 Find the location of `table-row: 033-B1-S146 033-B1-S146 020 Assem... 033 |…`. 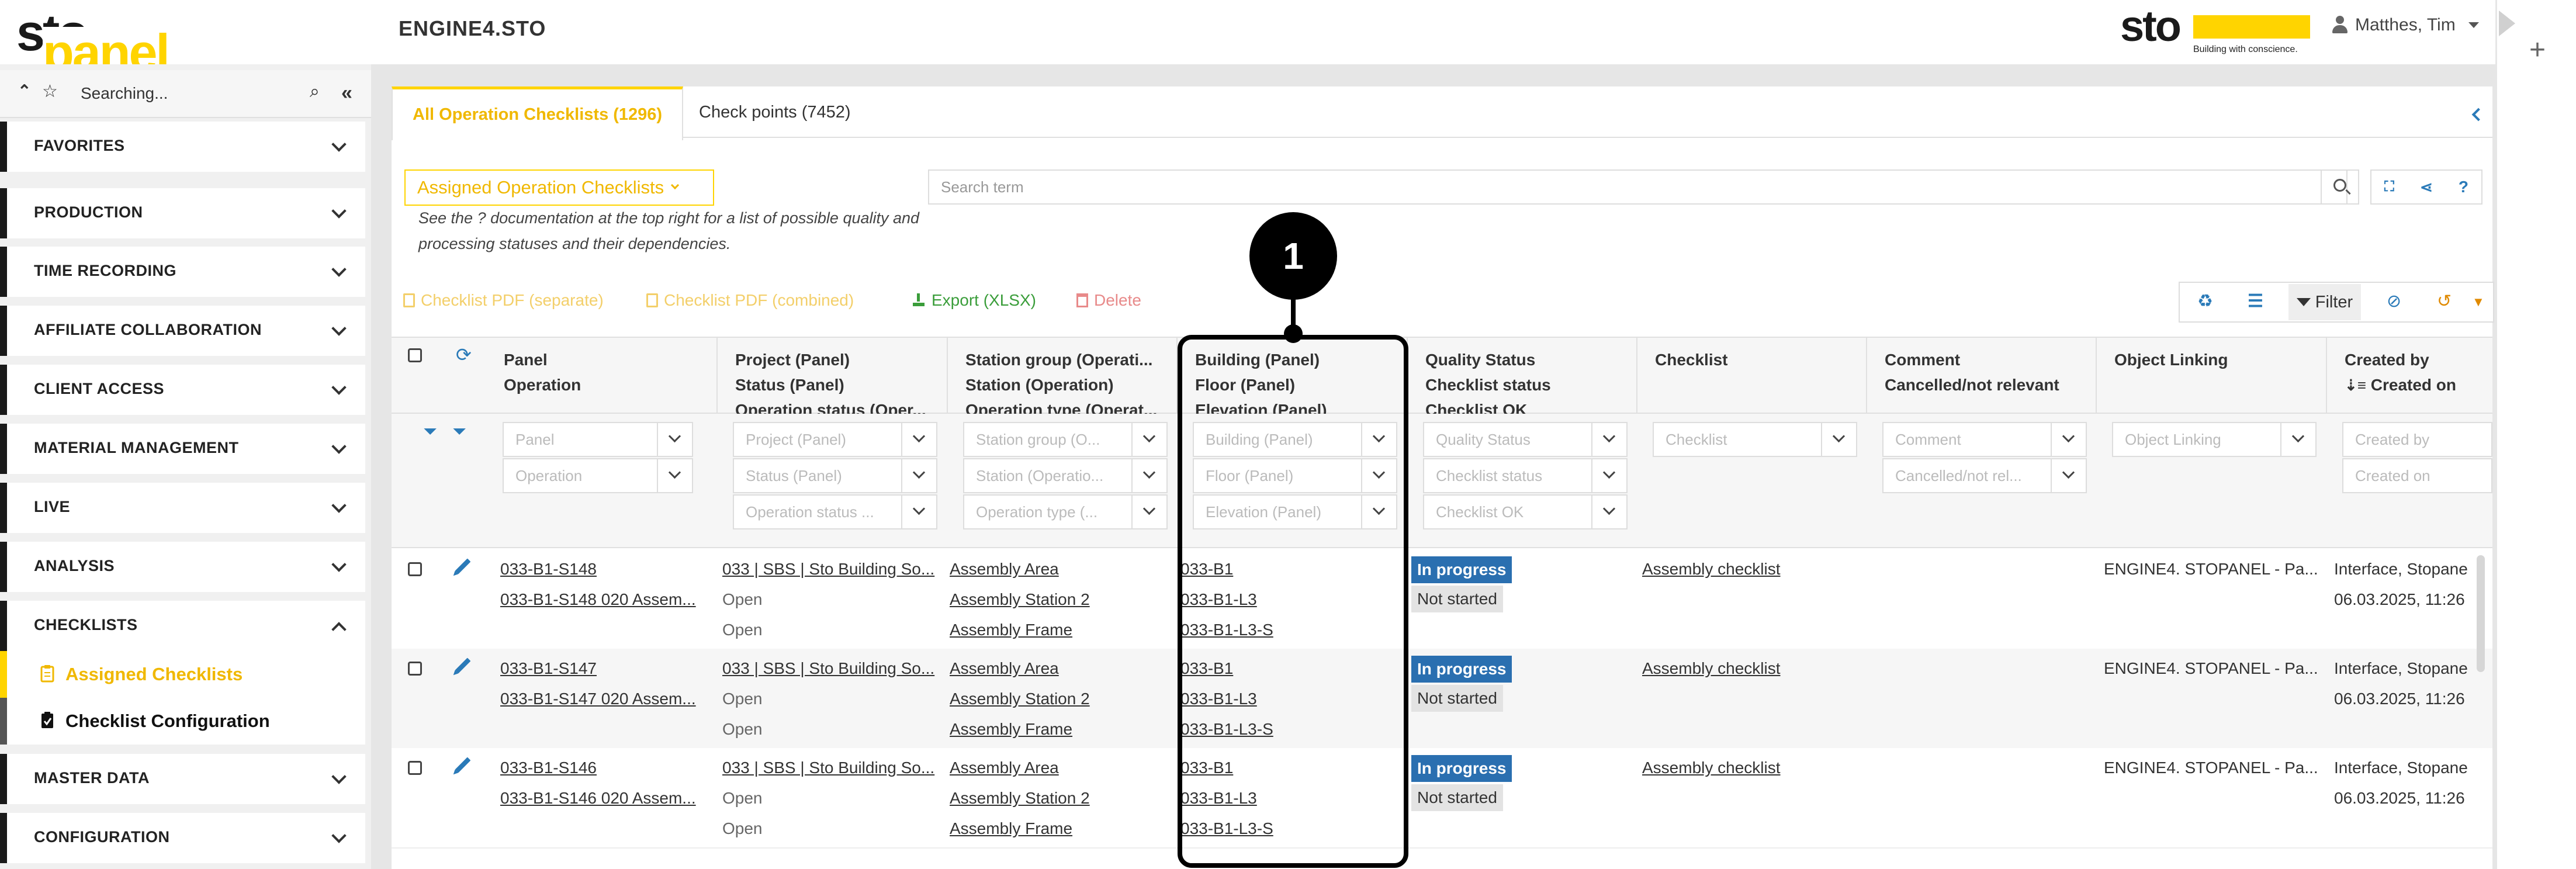

table-row: 033-B1-S146 033-B1-S146 020 Assem... 033 |… is located at coordinates (1442, 797).